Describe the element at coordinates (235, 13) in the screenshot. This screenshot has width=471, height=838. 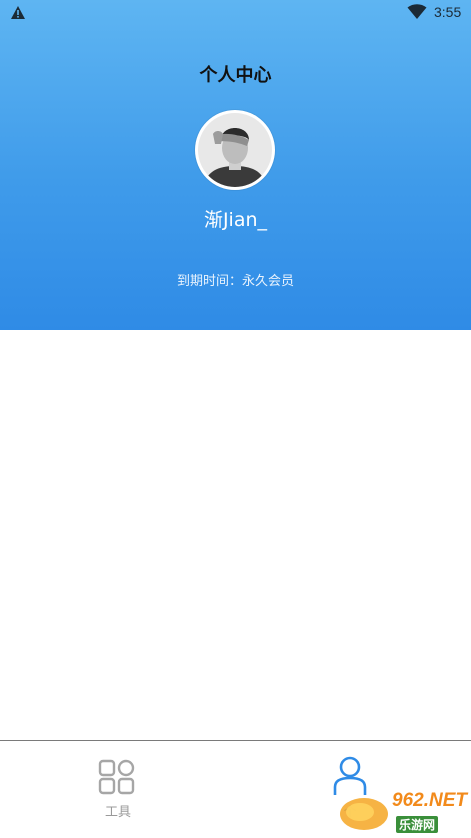
I see `status-bar: 3:55` at that location.